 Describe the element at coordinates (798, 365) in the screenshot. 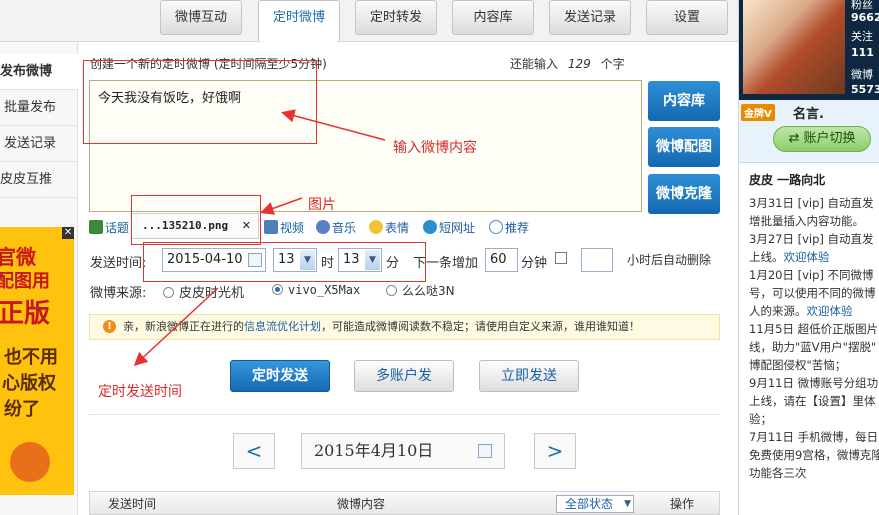

I see `news-text: 博配图侵权"苦恼；` at that location.